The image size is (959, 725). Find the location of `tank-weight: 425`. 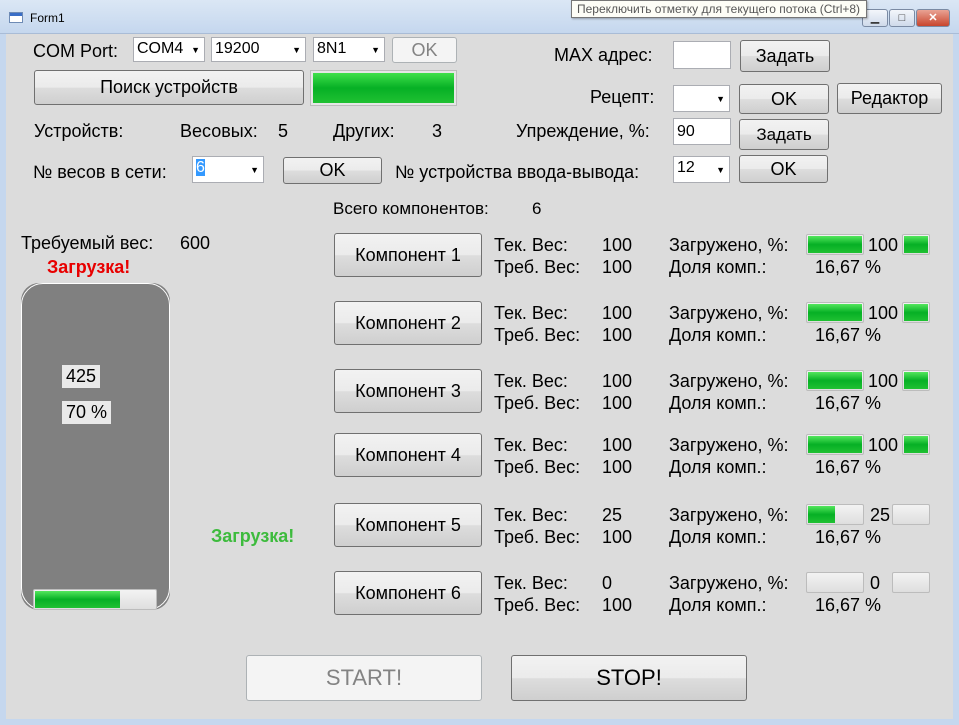

tank-weight: 425 is located at coordinates (81, 376).